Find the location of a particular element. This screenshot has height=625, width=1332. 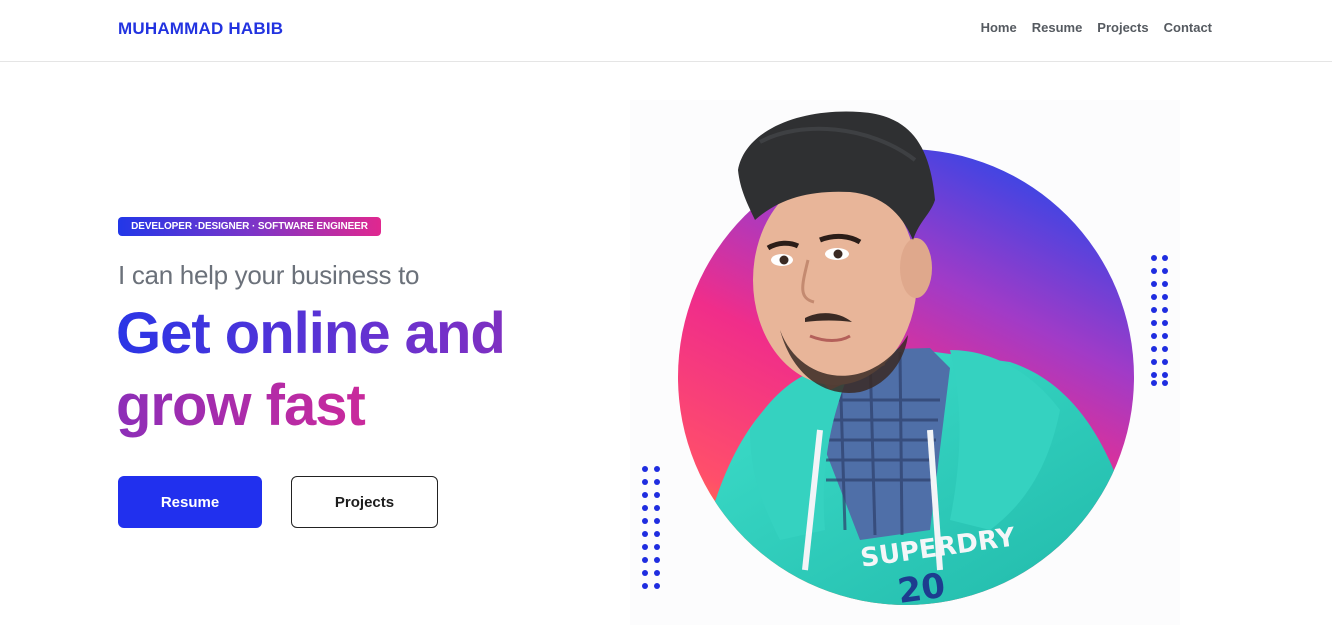

hero-headline: Get online and grow fast is located at coordinates (346, 370).